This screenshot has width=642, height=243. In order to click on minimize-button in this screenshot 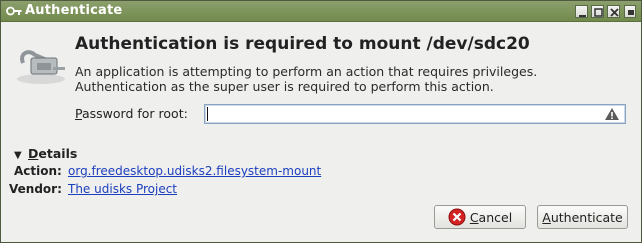, I will do `click(581, 11)`.